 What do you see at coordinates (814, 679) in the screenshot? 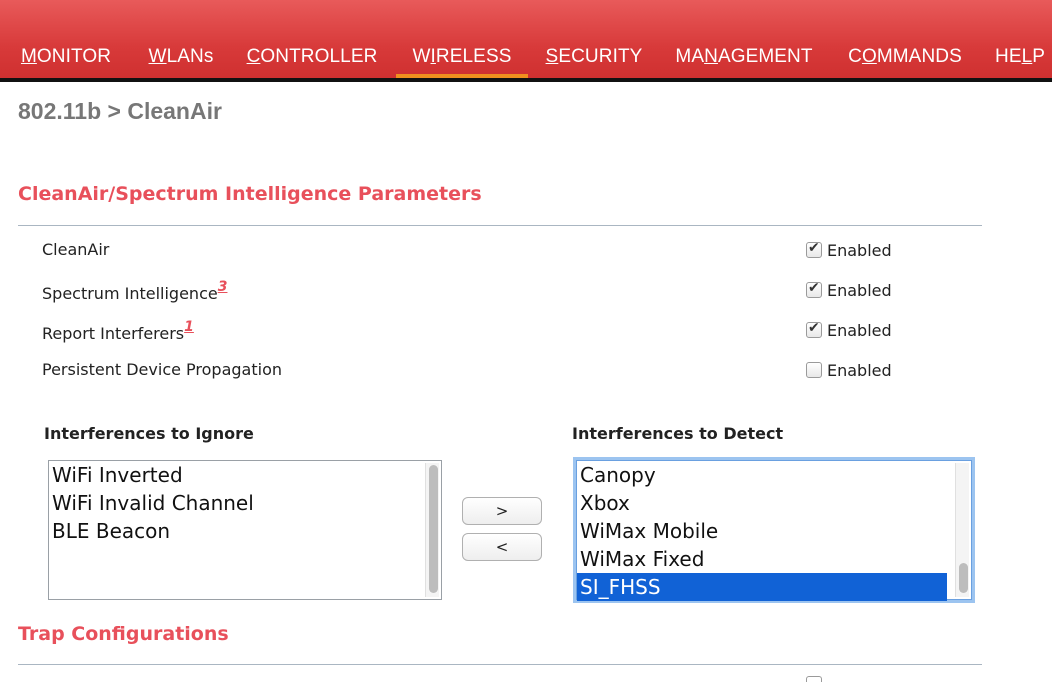
I see `trap-checkbox` at bounding box center [814, 679].